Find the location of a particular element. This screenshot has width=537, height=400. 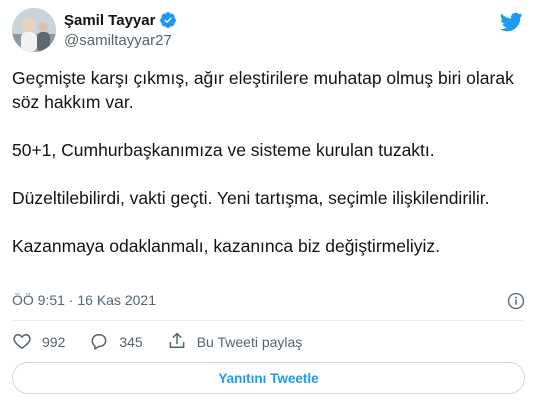

like-button: 992 is located at coordinates (38, 342).